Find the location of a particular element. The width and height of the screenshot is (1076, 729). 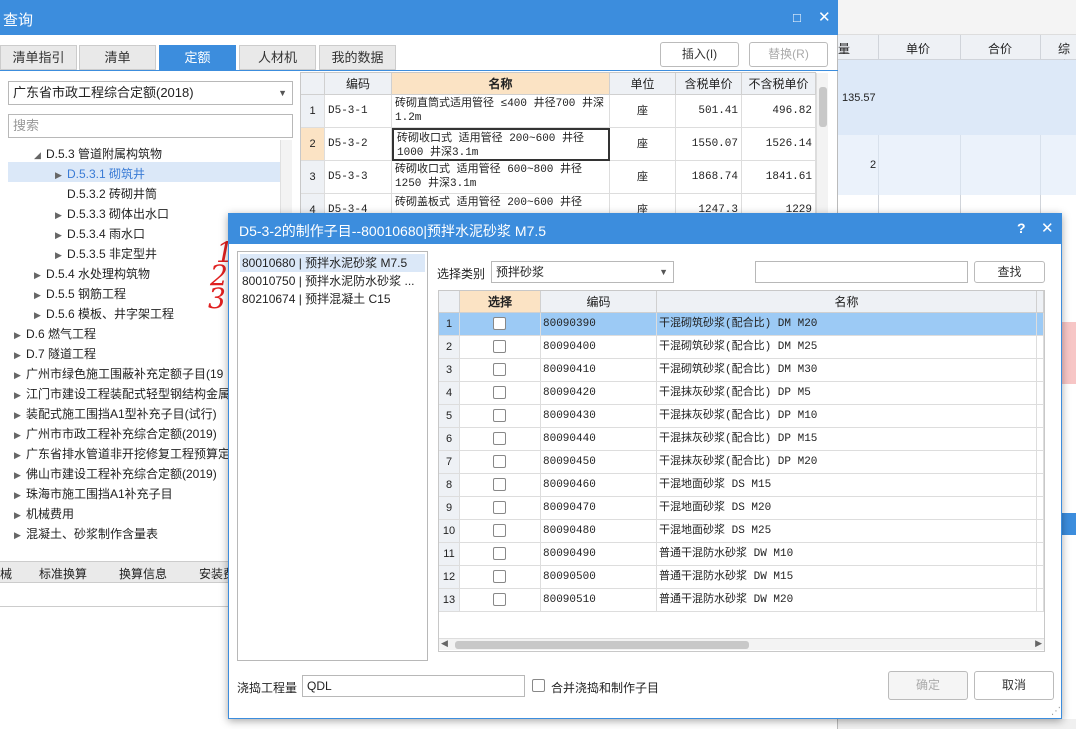

tree-item-jiangmen: ▶ 江门市建设工程装配式轻型钢结构金属 is located at coordinates (122, 393).